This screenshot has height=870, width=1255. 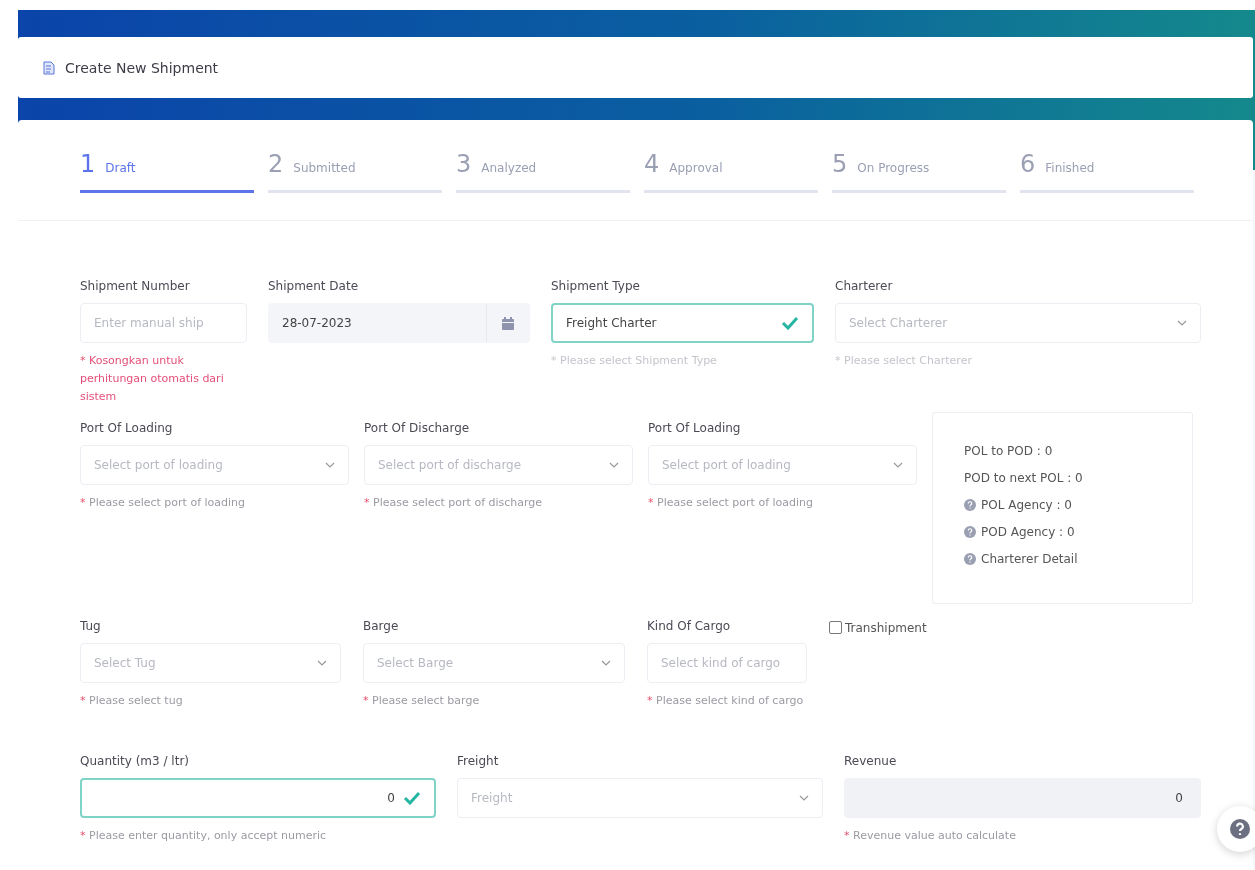 What do you see at coordinates (399, 323) in the screenshot?
I see `date-field: 28-07-2023` at bounding box center [399, 323].